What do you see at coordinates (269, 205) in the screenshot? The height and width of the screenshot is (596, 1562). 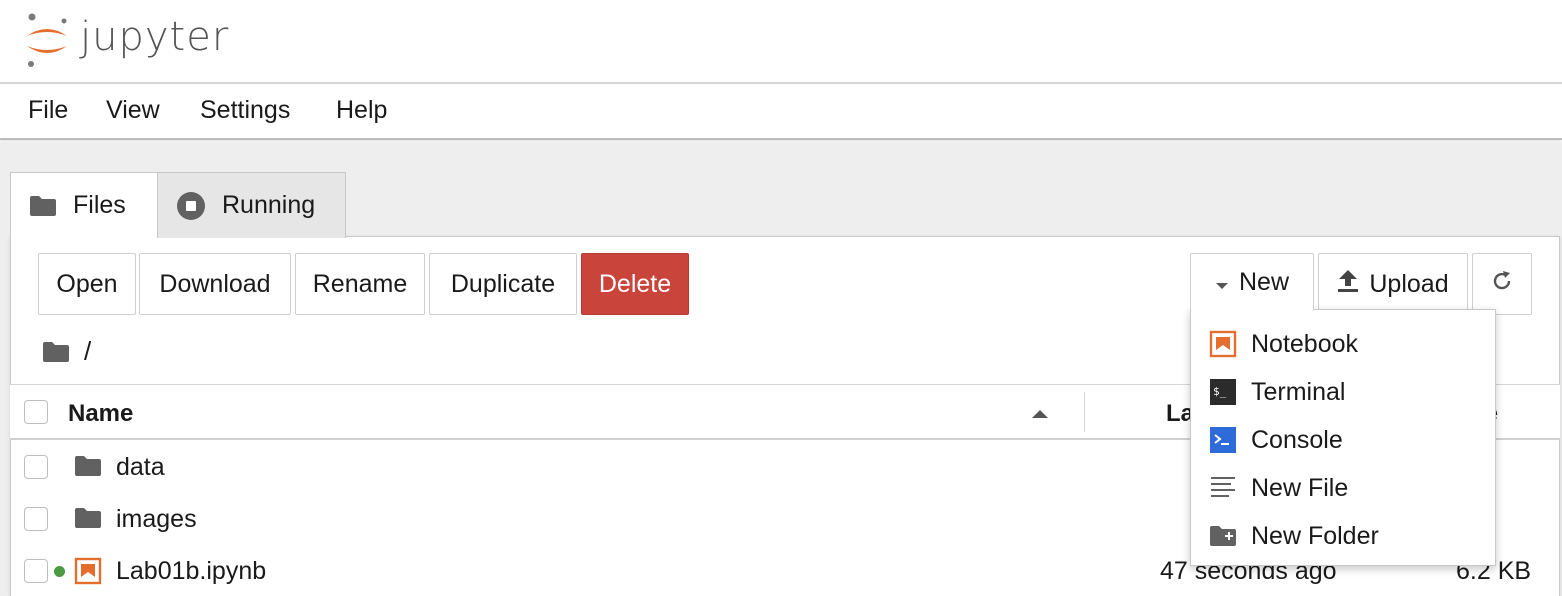 I see `tab-running-label: Running` at bounding box center [269, 205].